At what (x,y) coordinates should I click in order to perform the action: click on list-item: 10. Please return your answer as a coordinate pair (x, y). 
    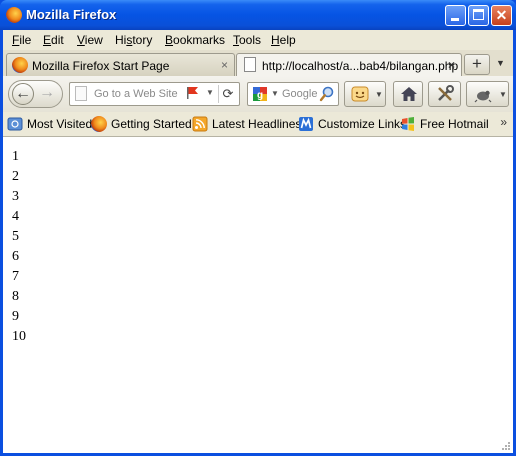
    Looking at the image, I should click on (19, 336).